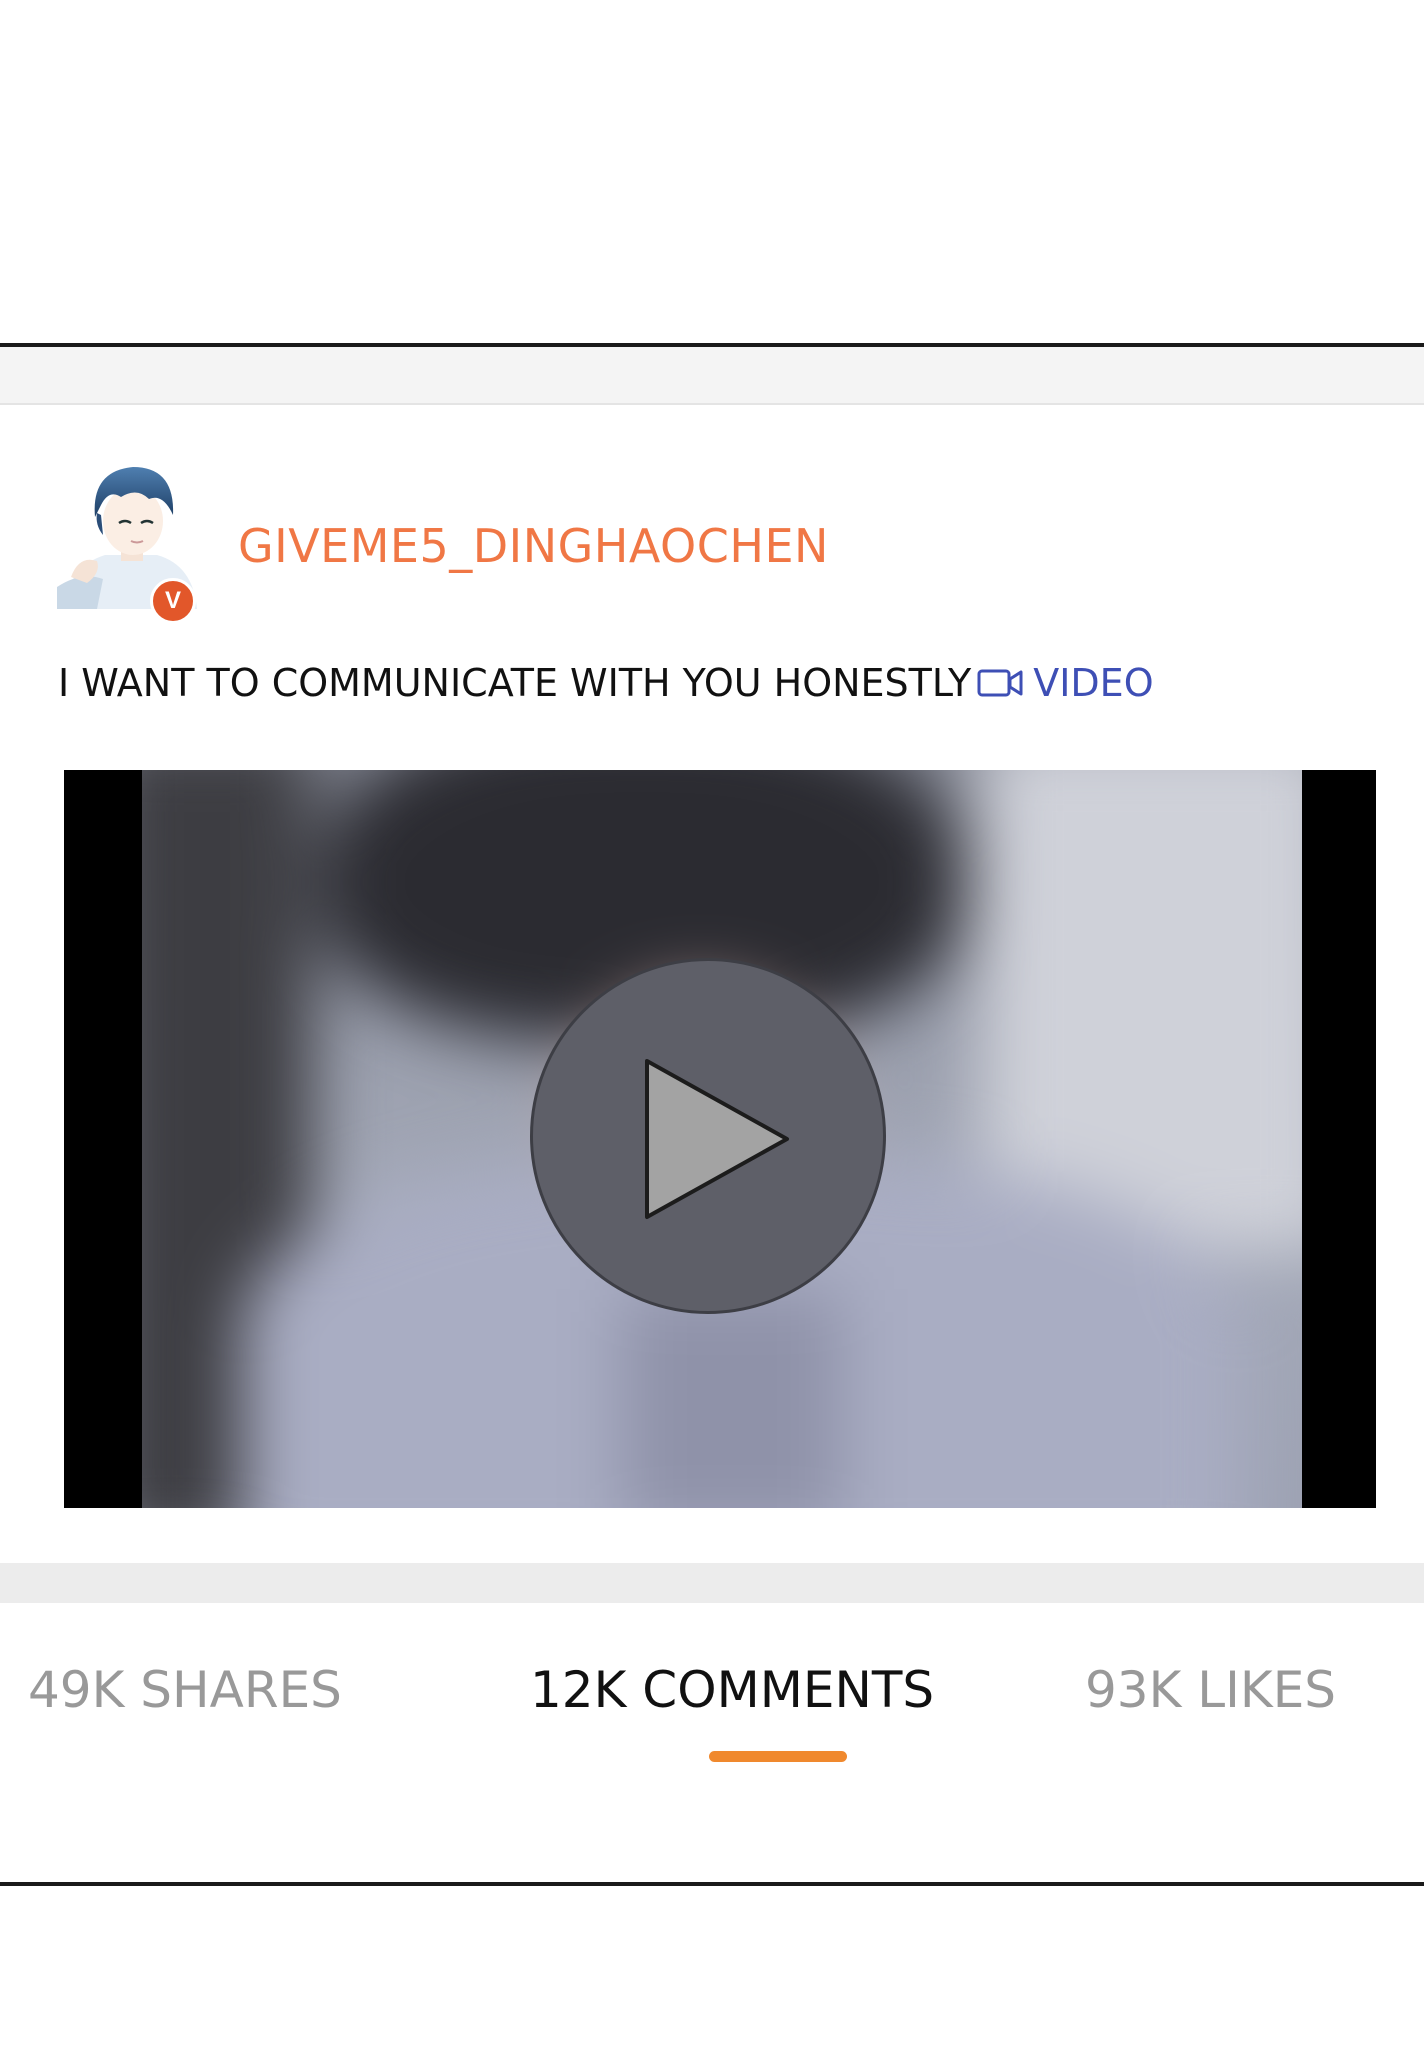  I want to click on play-button, so click(708, 1136).